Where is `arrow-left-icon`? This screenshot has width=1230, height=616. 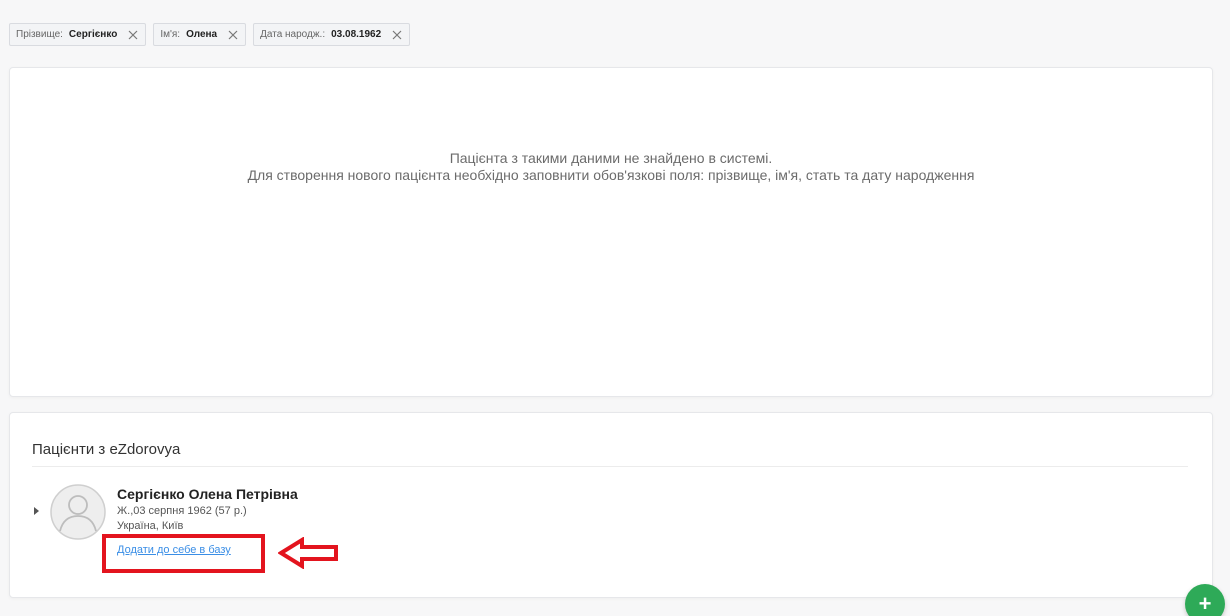 arrow-left-icon is located at coordinates (308, 553).